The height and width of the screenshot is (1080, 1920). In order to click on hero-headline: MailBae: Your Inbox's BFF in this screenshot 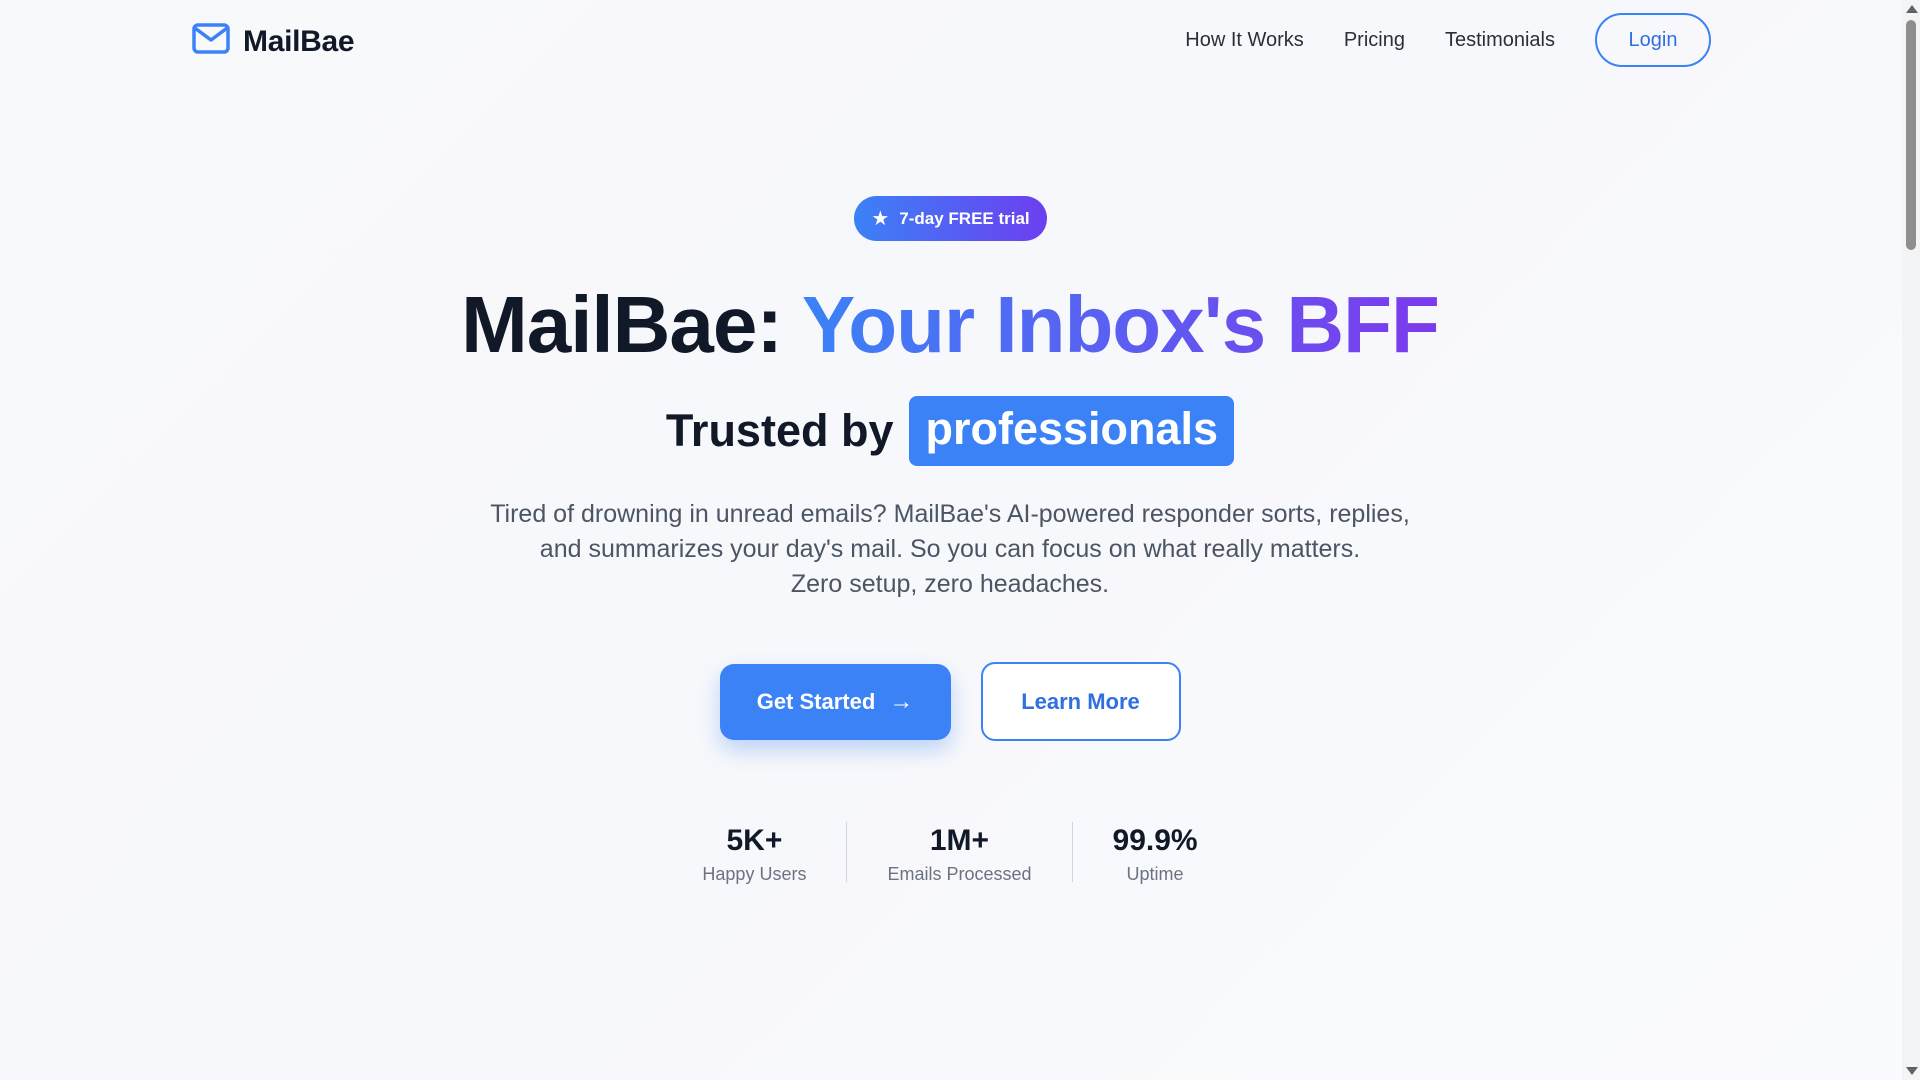, I will do `click(950, 325)`.